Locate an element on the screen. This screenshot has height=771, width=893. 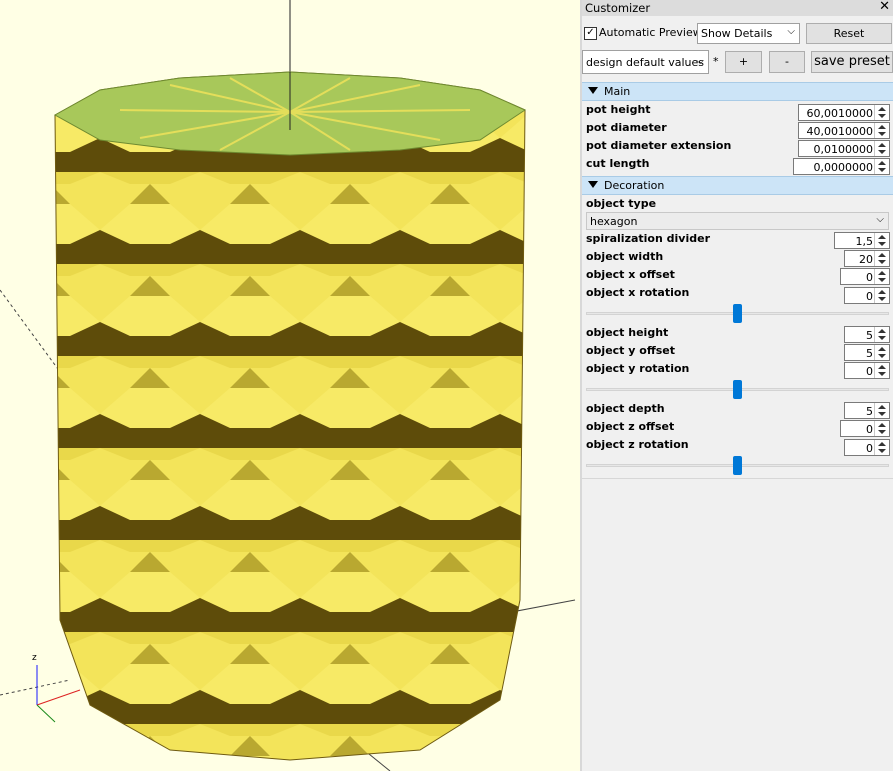
details-value: Show Details is located at coordinates (737, 33).